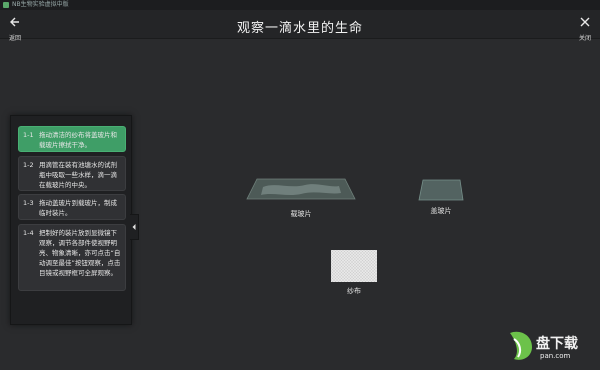 This screenshot has height=370, width=600. What do you see at coordinates (300, 5) in the screenshot?
I see `window-titlebar: NB生物实验虚拟中版` at bounding box center [300, 5].